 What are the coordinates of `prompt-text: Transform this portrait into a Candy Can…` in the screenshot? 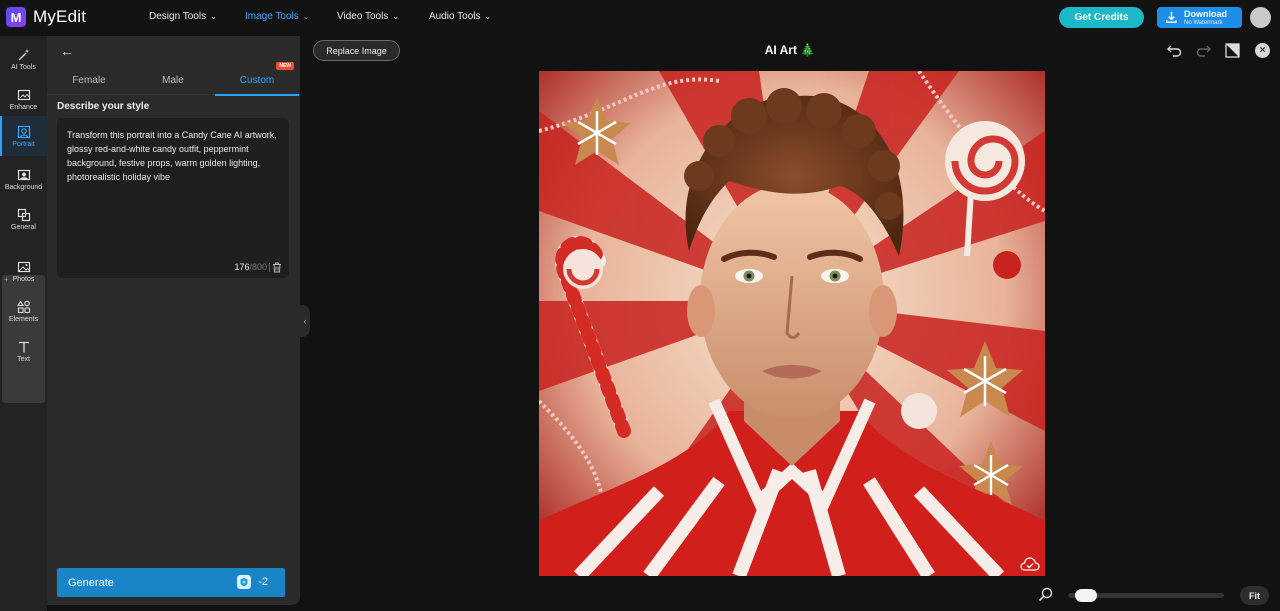 It's located at (173, 156).